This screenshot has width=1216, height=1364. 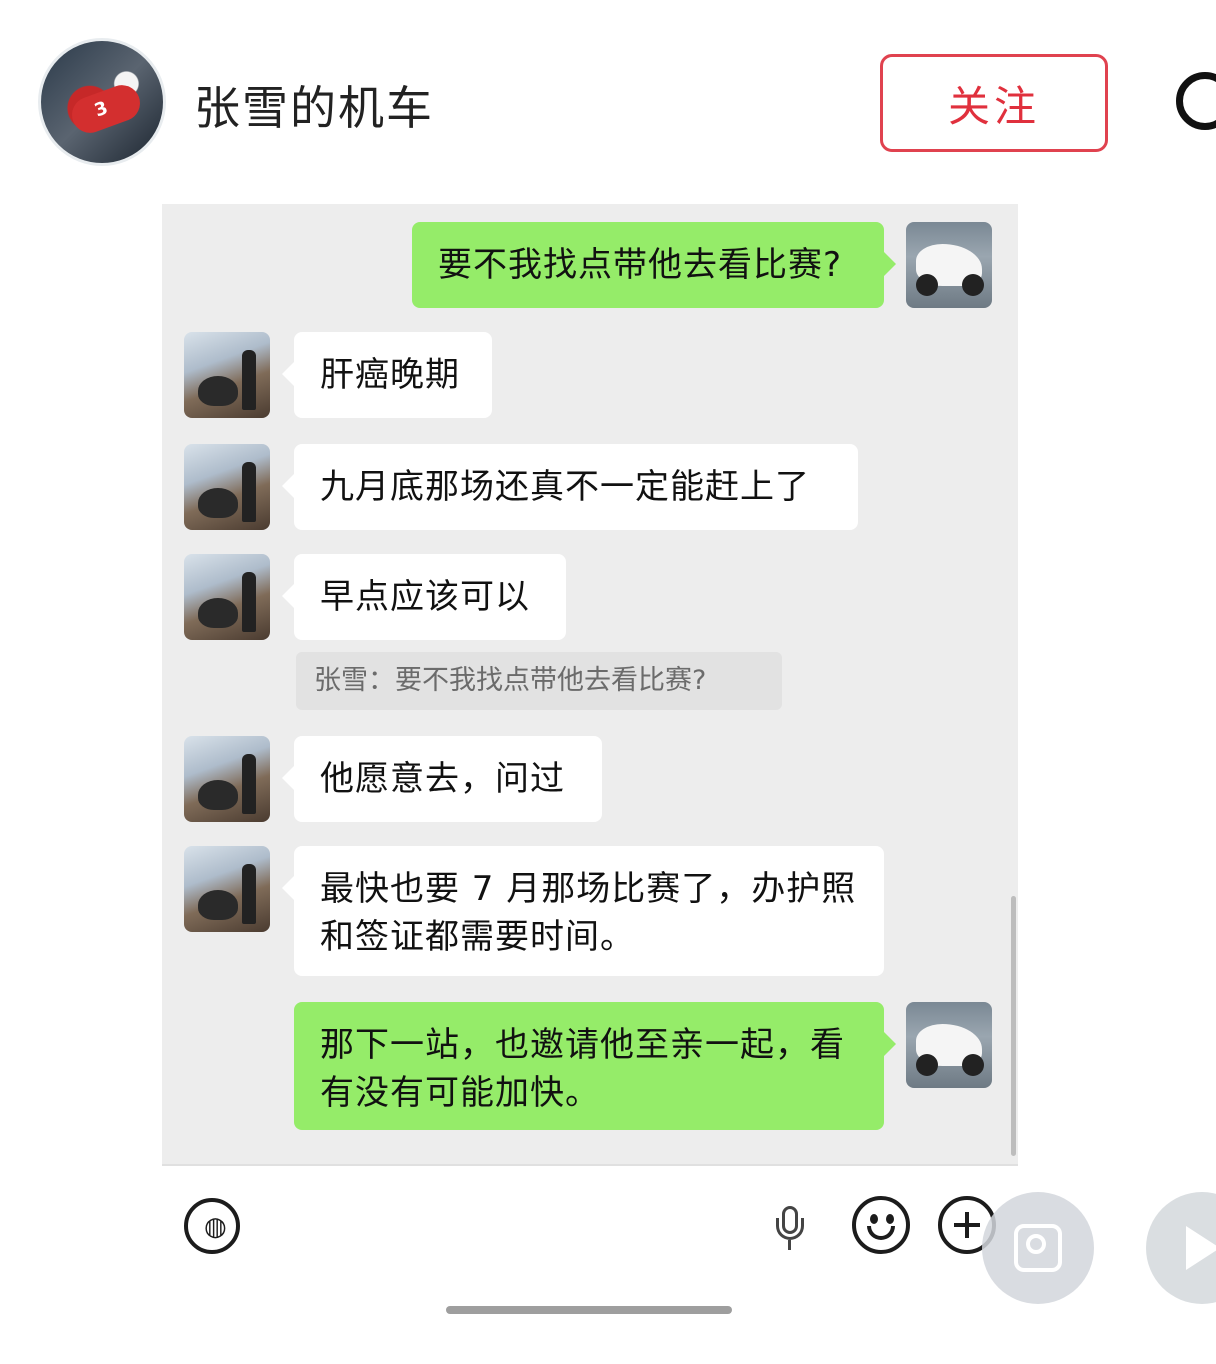 I want to click on play-icon, so click(x=1181, y=1248).